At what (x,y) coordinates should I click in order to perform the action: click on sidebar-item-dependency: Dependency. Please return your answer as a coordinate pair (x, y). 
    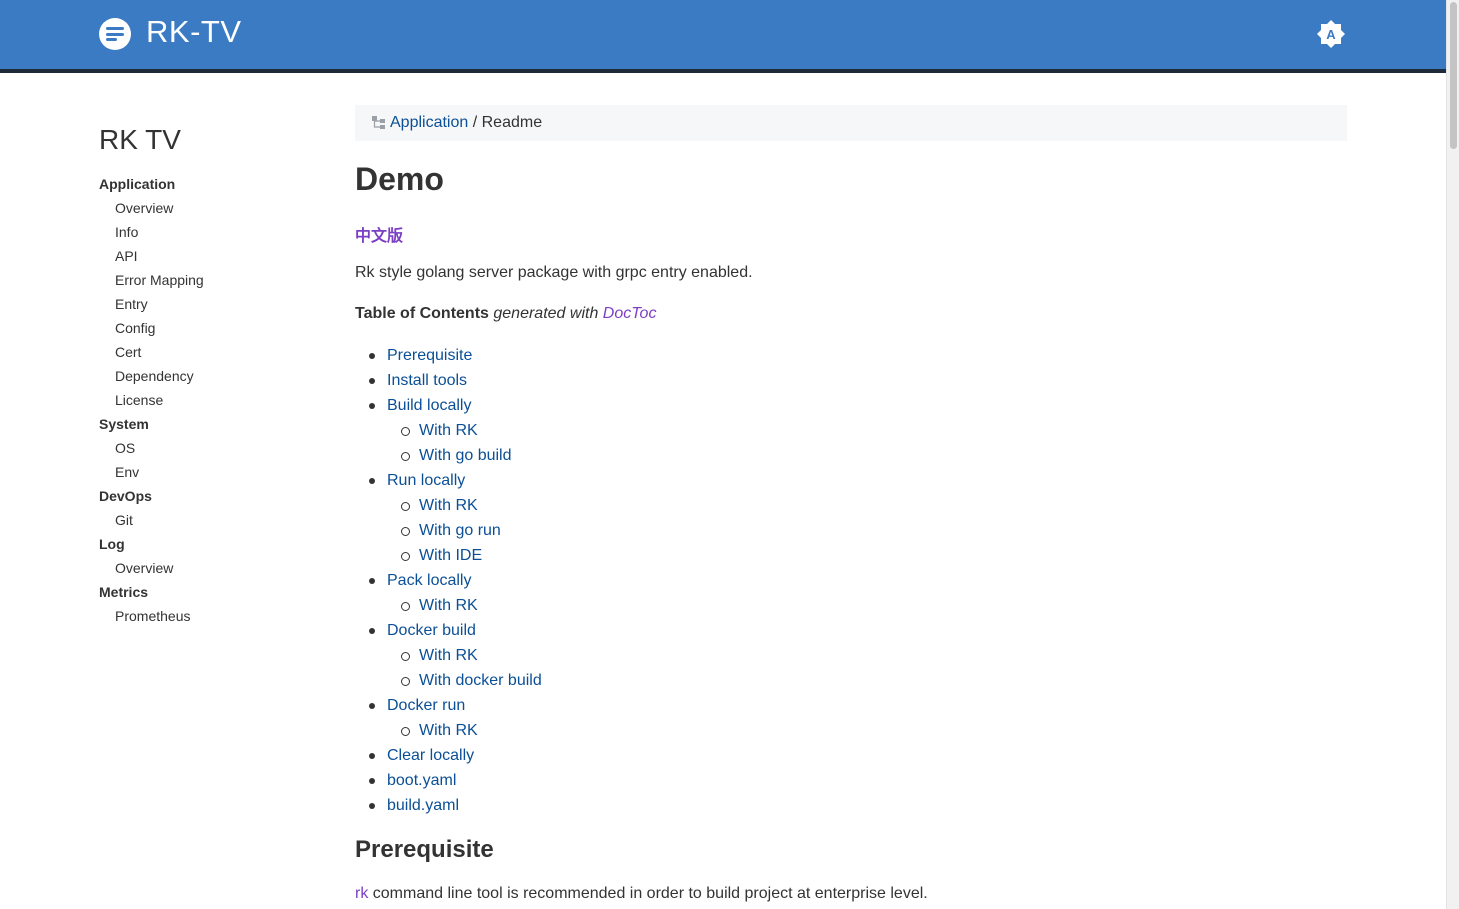
    Looking at the image, I should click on (209, 376).